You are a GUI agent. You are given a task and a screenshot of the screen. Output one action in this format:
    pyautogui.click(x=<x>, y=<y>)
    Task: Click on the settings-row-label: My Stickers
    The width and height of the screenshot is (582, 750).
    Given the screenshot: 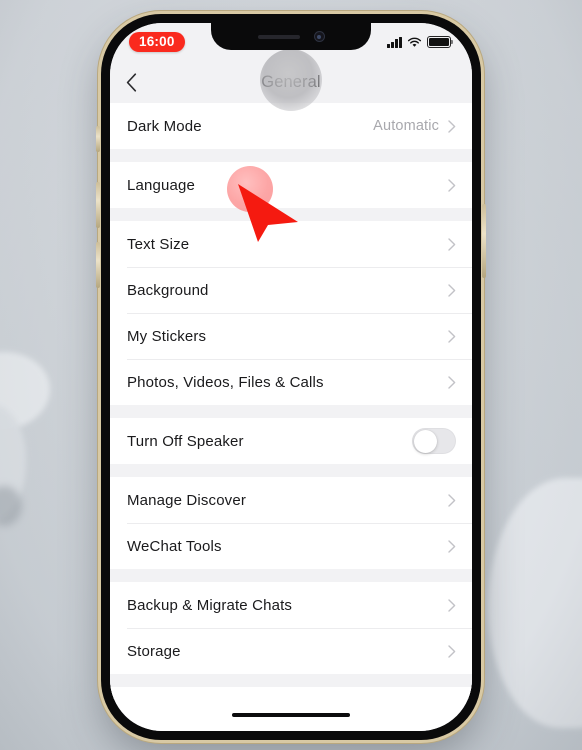 What is the action you would take?
    pyautogui.click(x=167, y=336)
    